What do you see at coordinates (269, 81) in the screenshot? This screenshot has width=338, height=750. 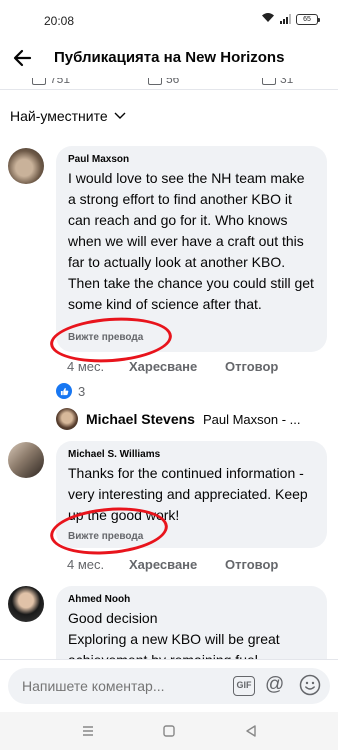 I see `share-icon` at bounding box center [269, 81].